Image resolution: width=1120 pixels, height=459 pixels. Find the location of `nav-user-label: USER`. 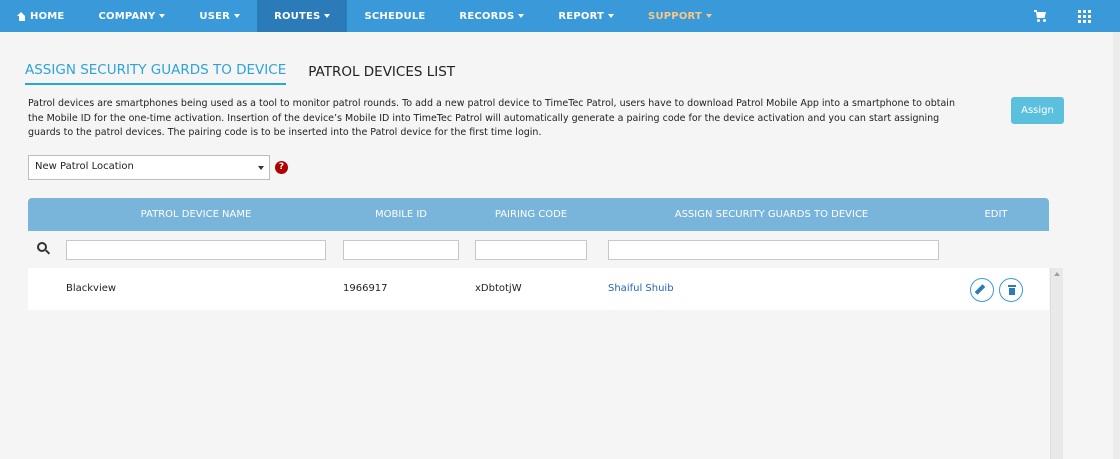

nav-user-label: USER is located at coordinates (215, 16).